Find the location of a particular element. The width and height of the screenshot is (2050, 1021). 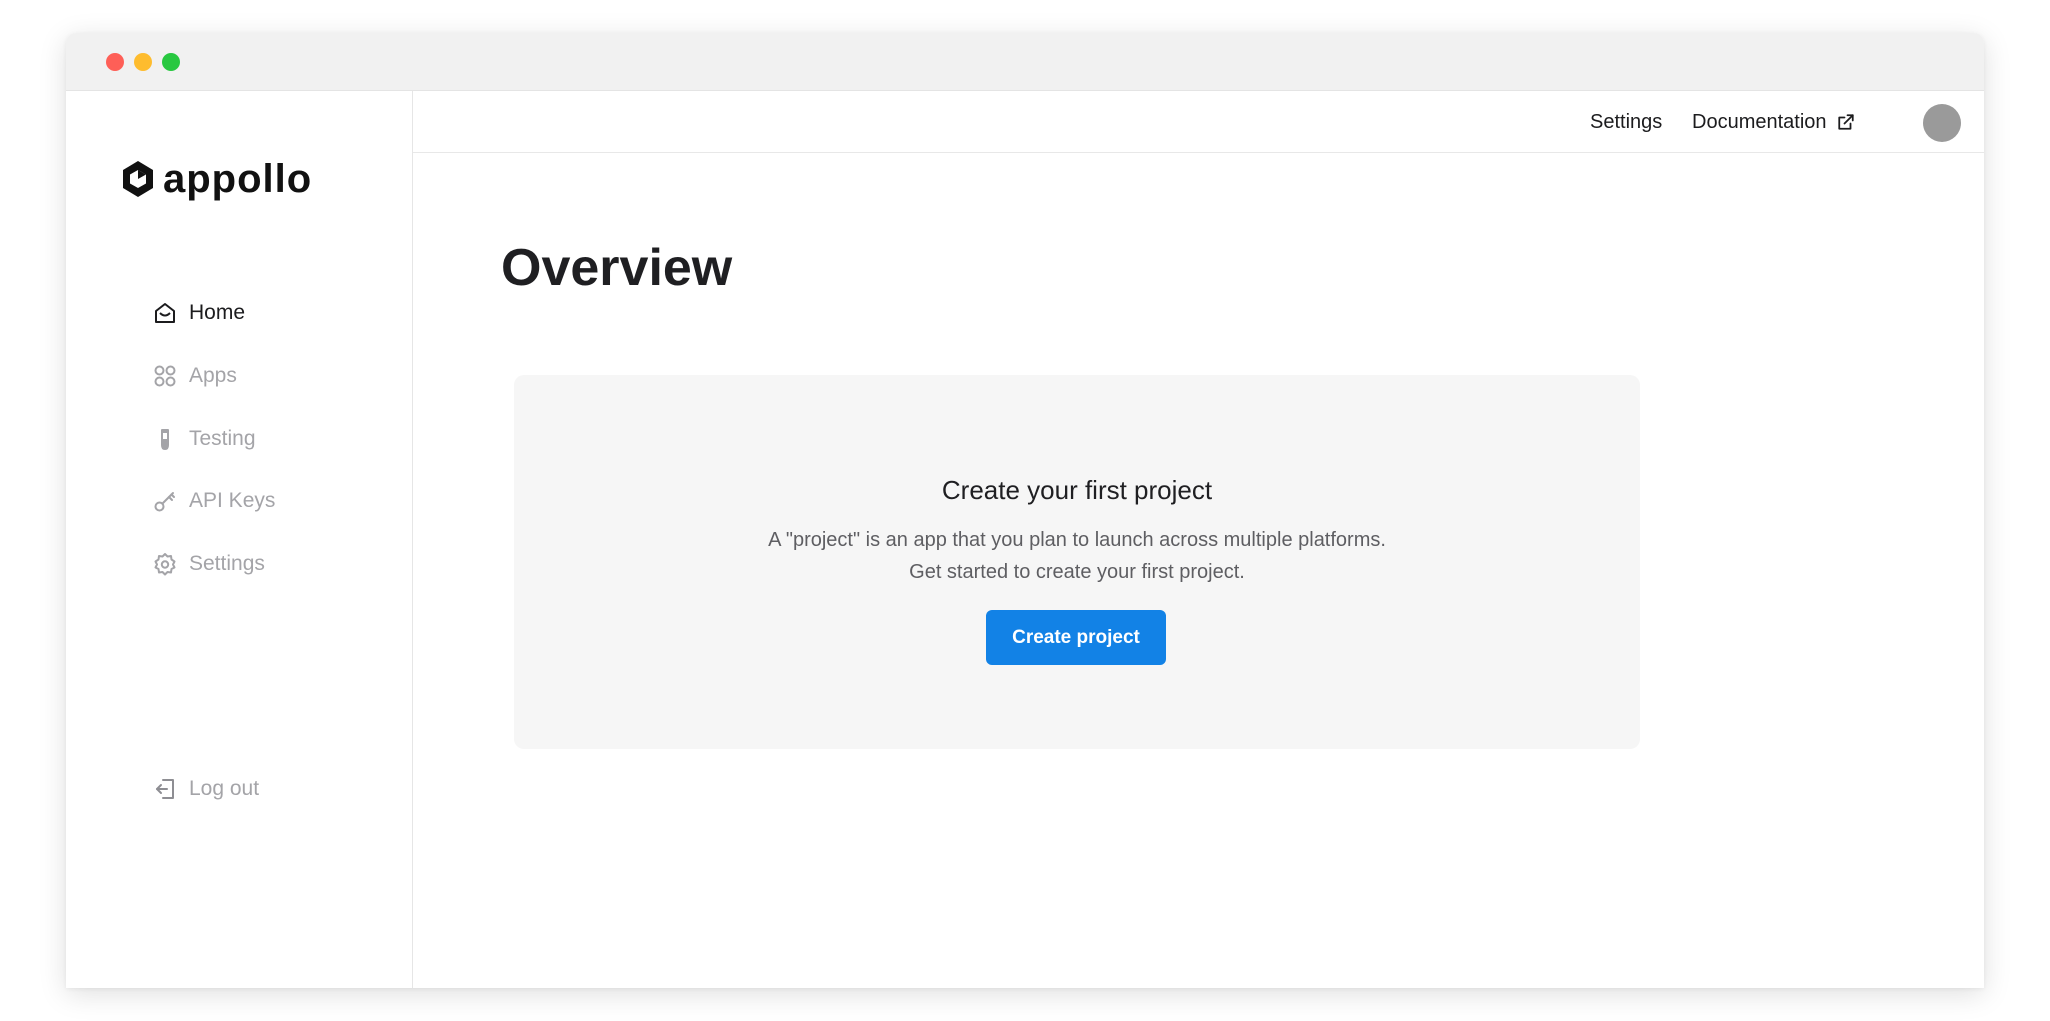

top-settings-label: Settings is located at coordinates (1626, 122).